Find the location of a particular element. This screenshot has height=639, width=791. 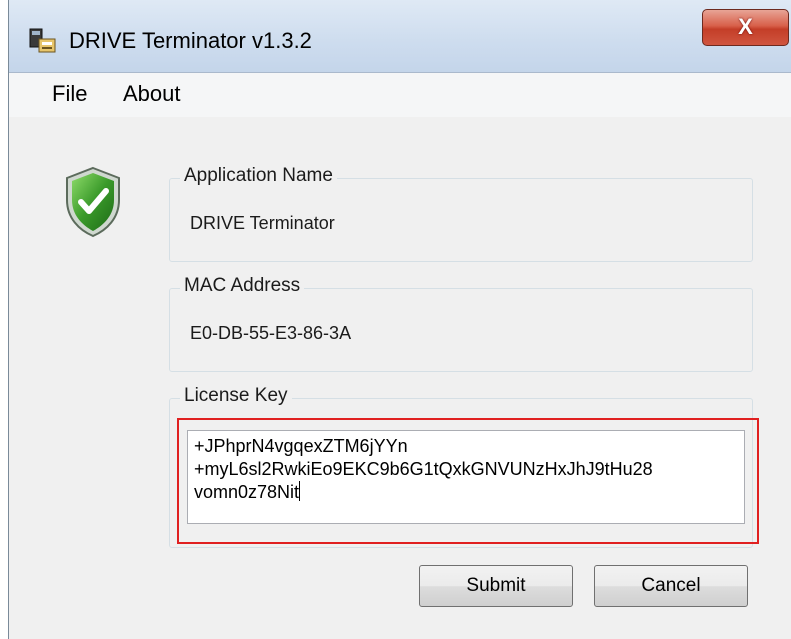

mac-address-group: MAC Address E0-DB-55-E3-86-3A is located at coordinates (461, 323).